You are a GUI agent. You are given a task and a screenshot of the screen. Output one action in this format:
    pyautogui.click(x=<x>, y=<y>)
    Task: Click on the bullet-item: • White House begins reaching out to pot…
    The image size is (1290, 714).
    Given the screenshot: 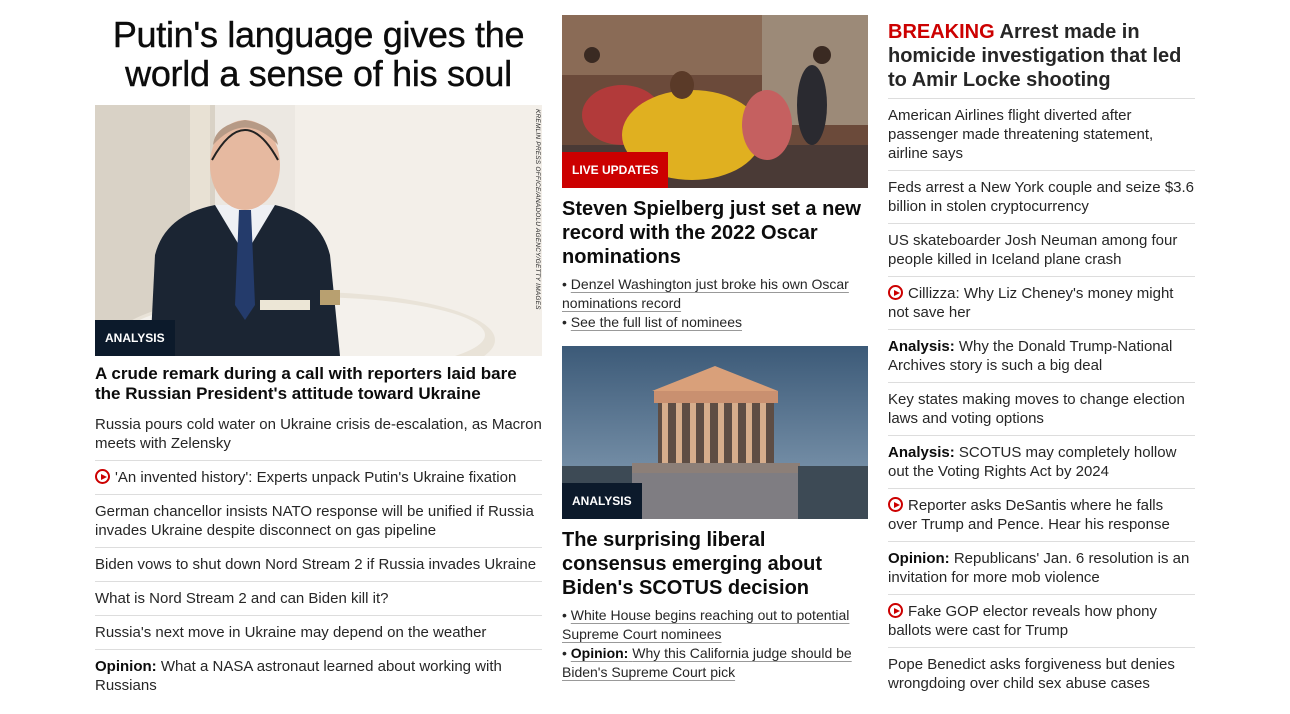 What is the action you would take?
    pyautogui.click(x=715, y=625)
    